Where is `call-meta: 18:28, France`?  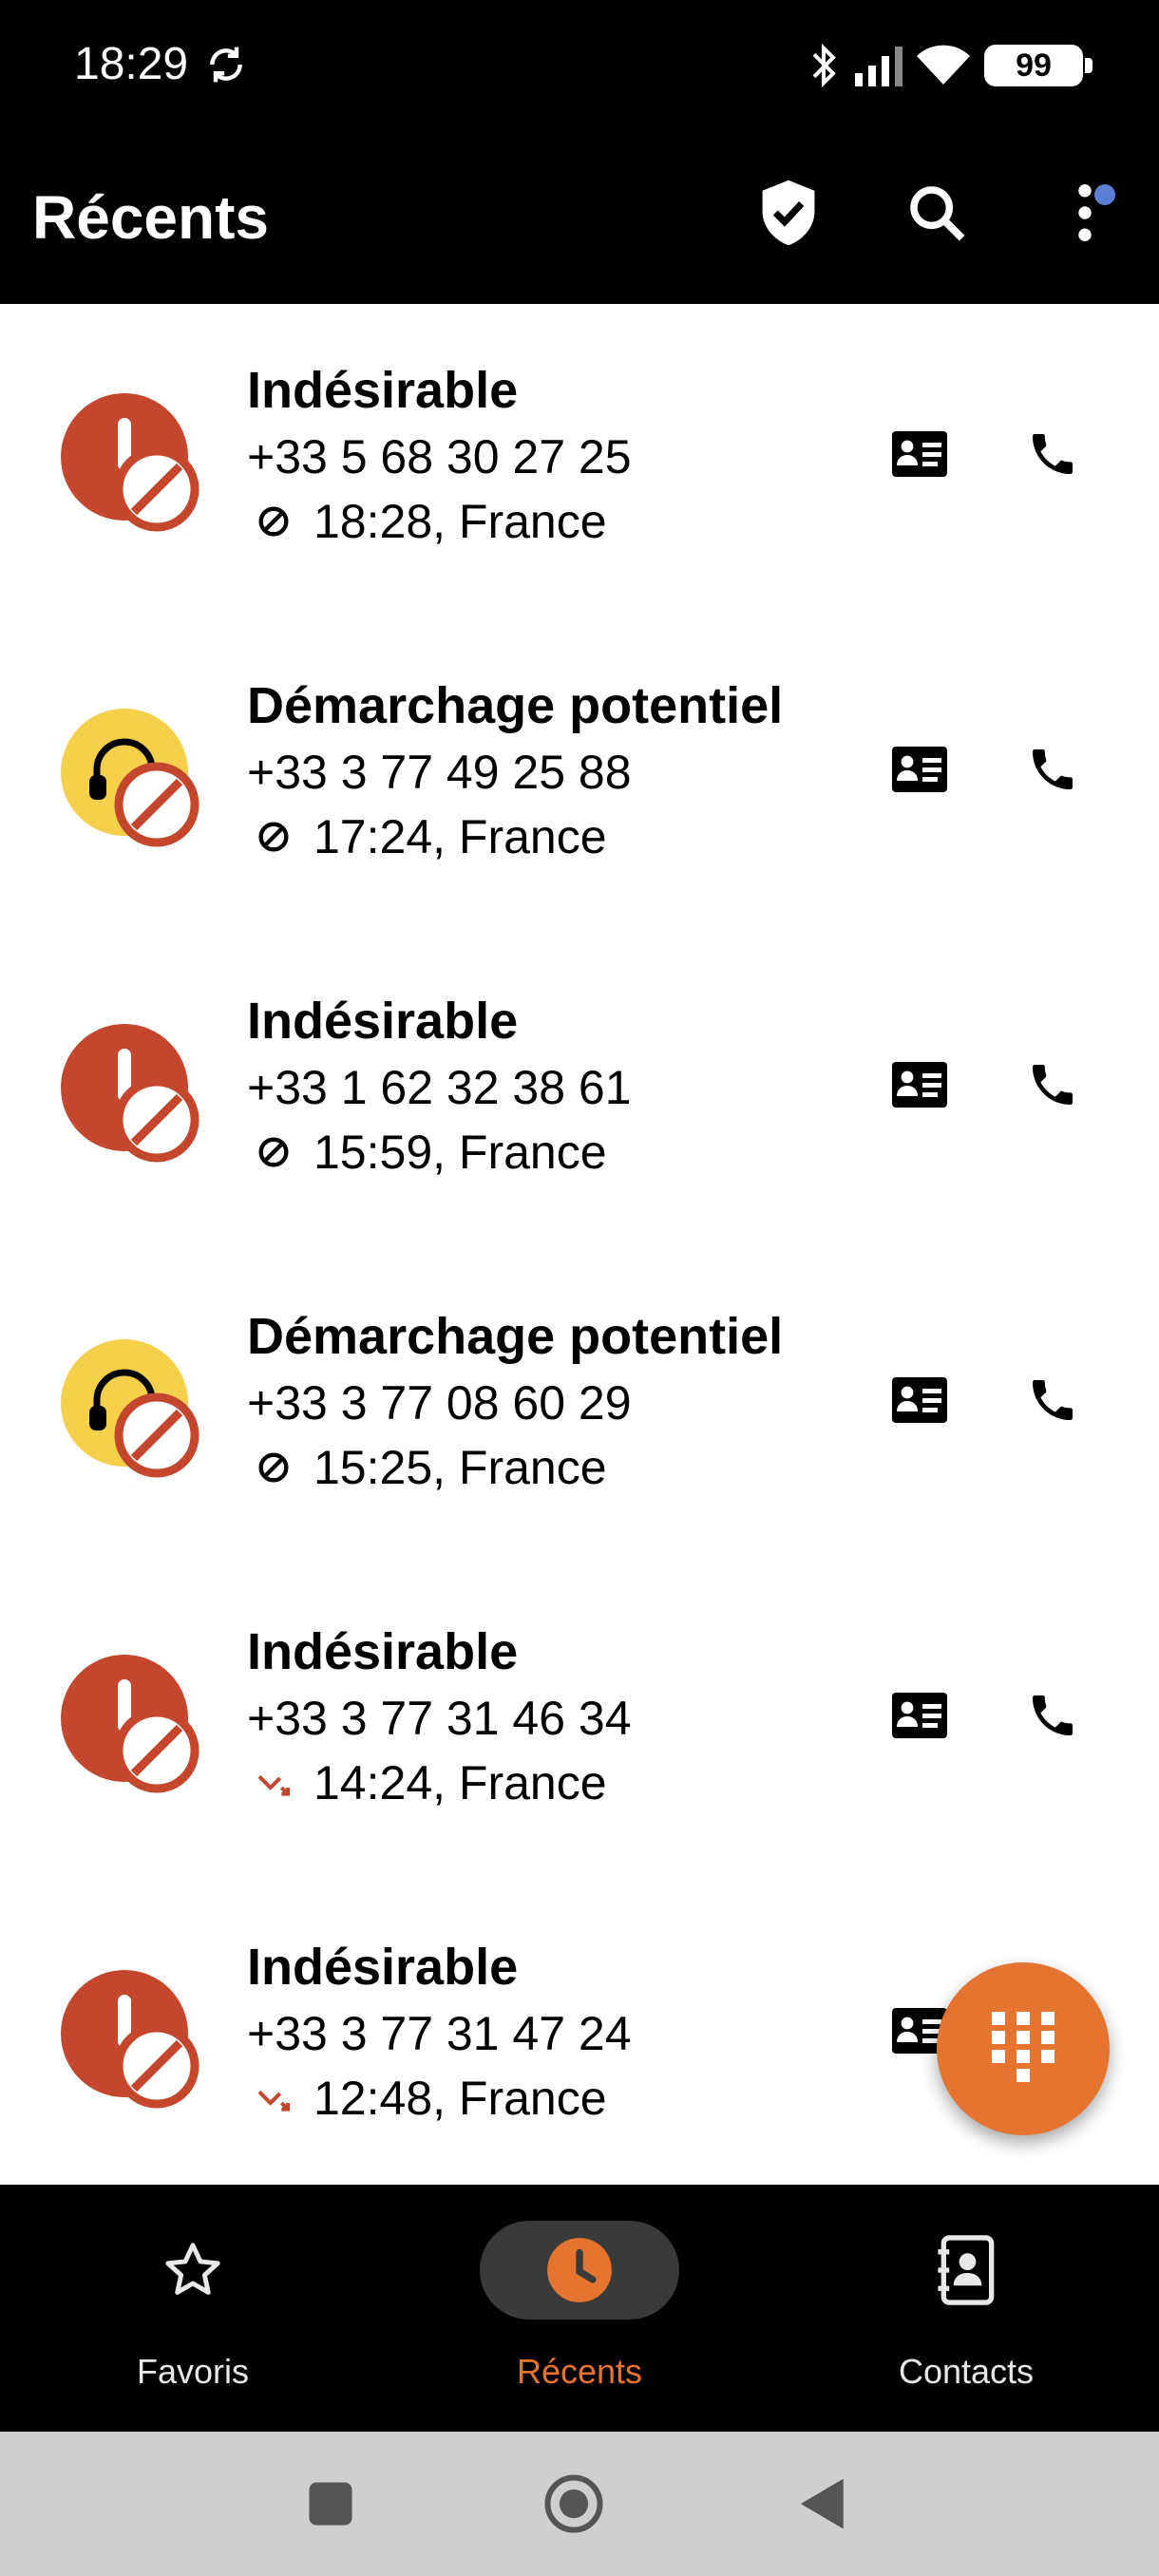 call-meta: 18:28, France is located at coordinates (439, 521).